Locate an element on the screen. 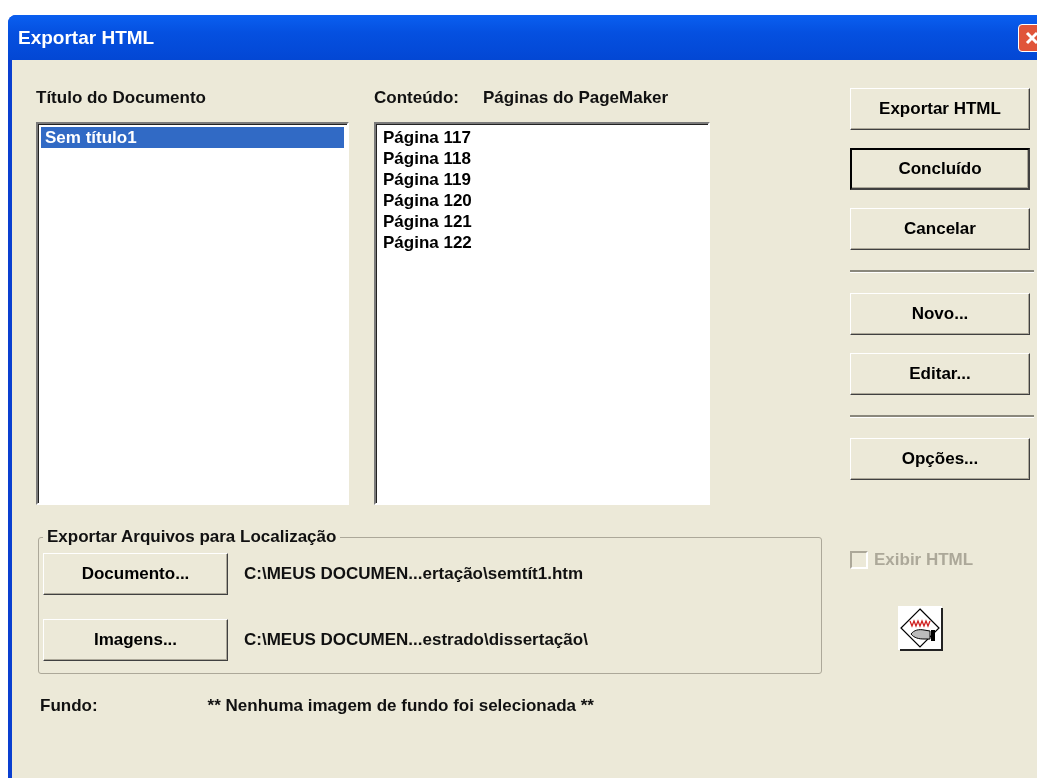 The height and width of the screenshot is (778, 1037). list-item: Página 121 is located at coordinates (542, 221).